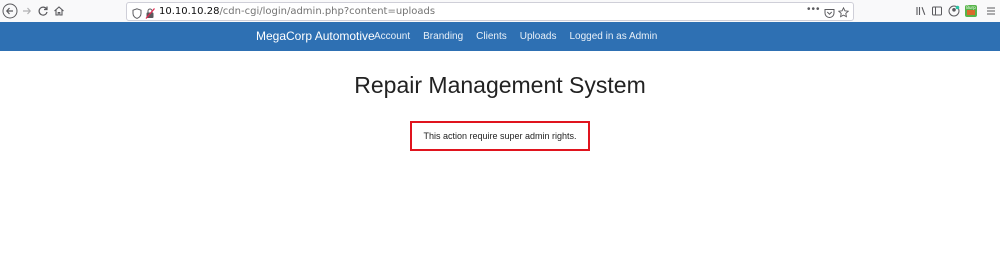  I want to click on brand-link: MegaCorp Automotive, so click(315, 36).